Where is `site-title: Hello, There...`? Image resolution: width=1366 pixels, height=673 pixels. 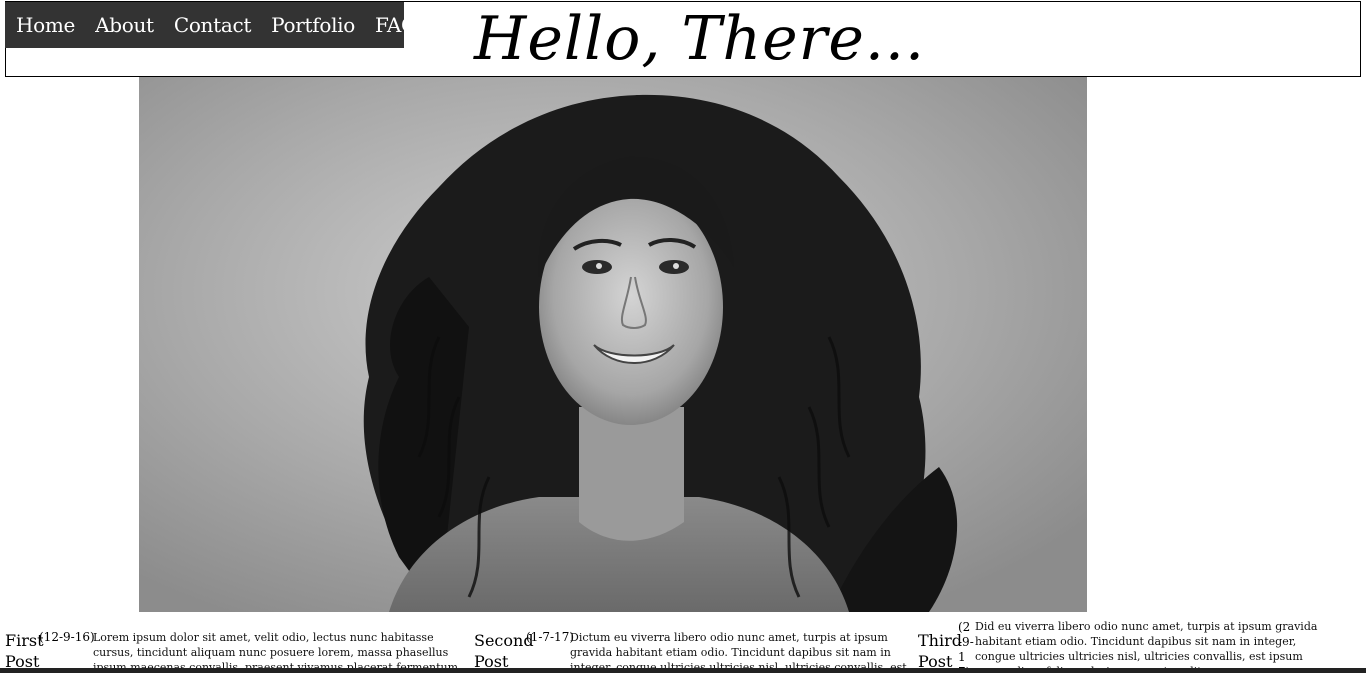 site-title: Hello, There... is located at coordinates (700, 39).